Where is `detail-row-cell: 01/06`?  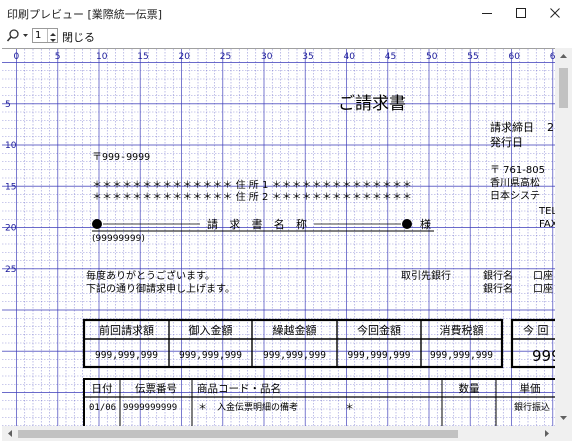
detail-row-cell: 01/06 is located at coordinates (102, 408).